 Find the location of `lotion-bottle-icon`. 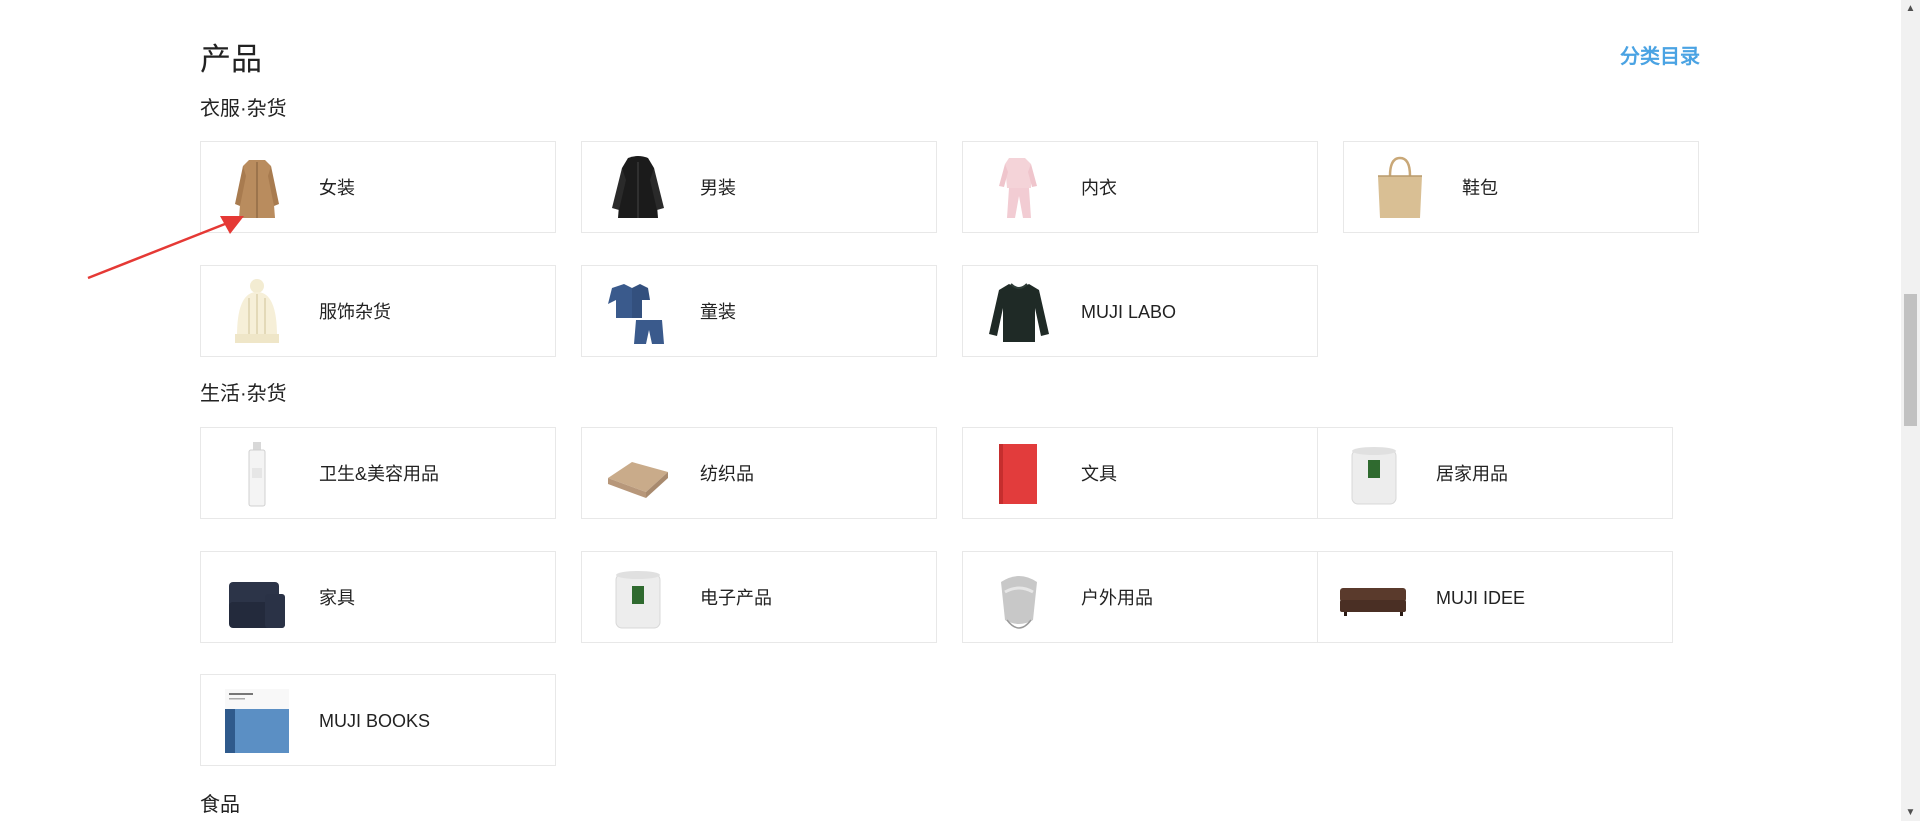

lotion-bottle-icon is located at coordinates (257, 474).